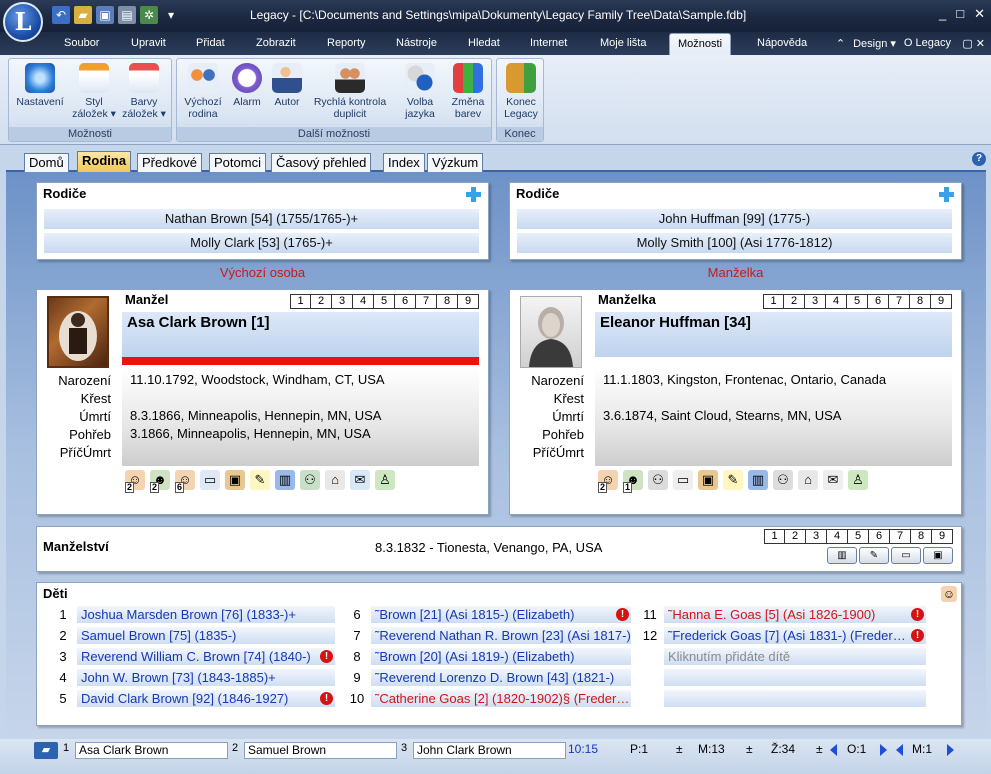 The height and width of the screenshot is (774, 991). Describe the element at coordinates (420, 91) in the screenshot. I see `volba-jazyka-button: Volba jazyka` at that location.